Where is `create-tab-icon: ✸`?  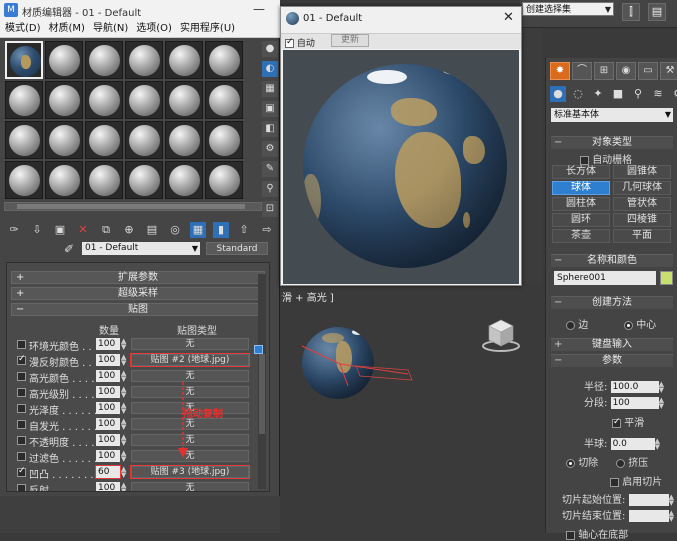 create-tab-icon: ✸ is located at coordinates (560, 71).